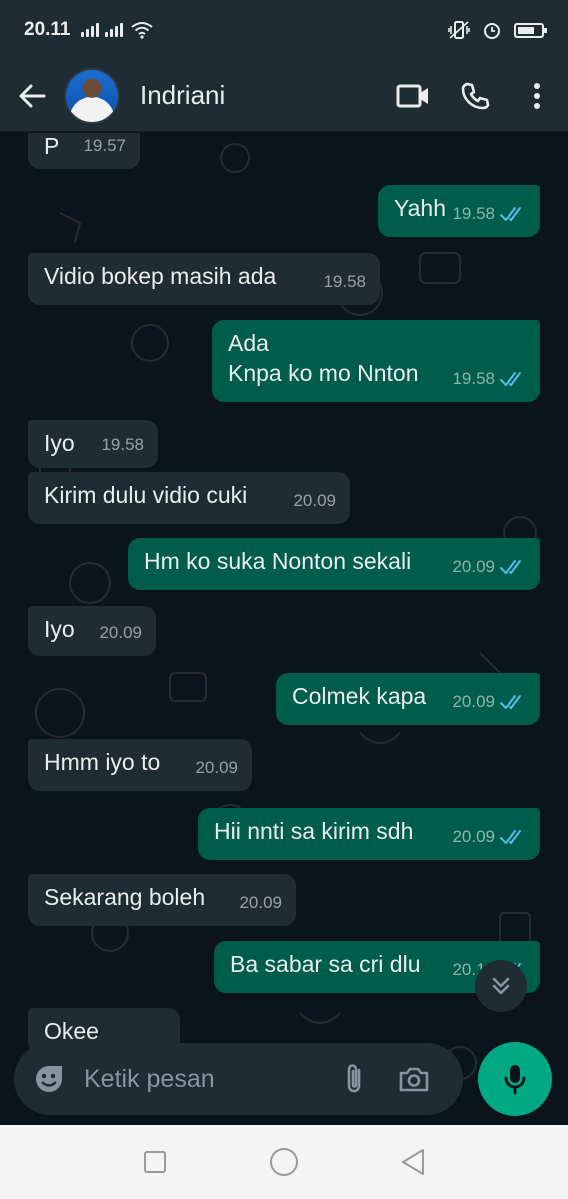  I want to click on outgoing-message: Yahh 19.58, so click(459, 211).